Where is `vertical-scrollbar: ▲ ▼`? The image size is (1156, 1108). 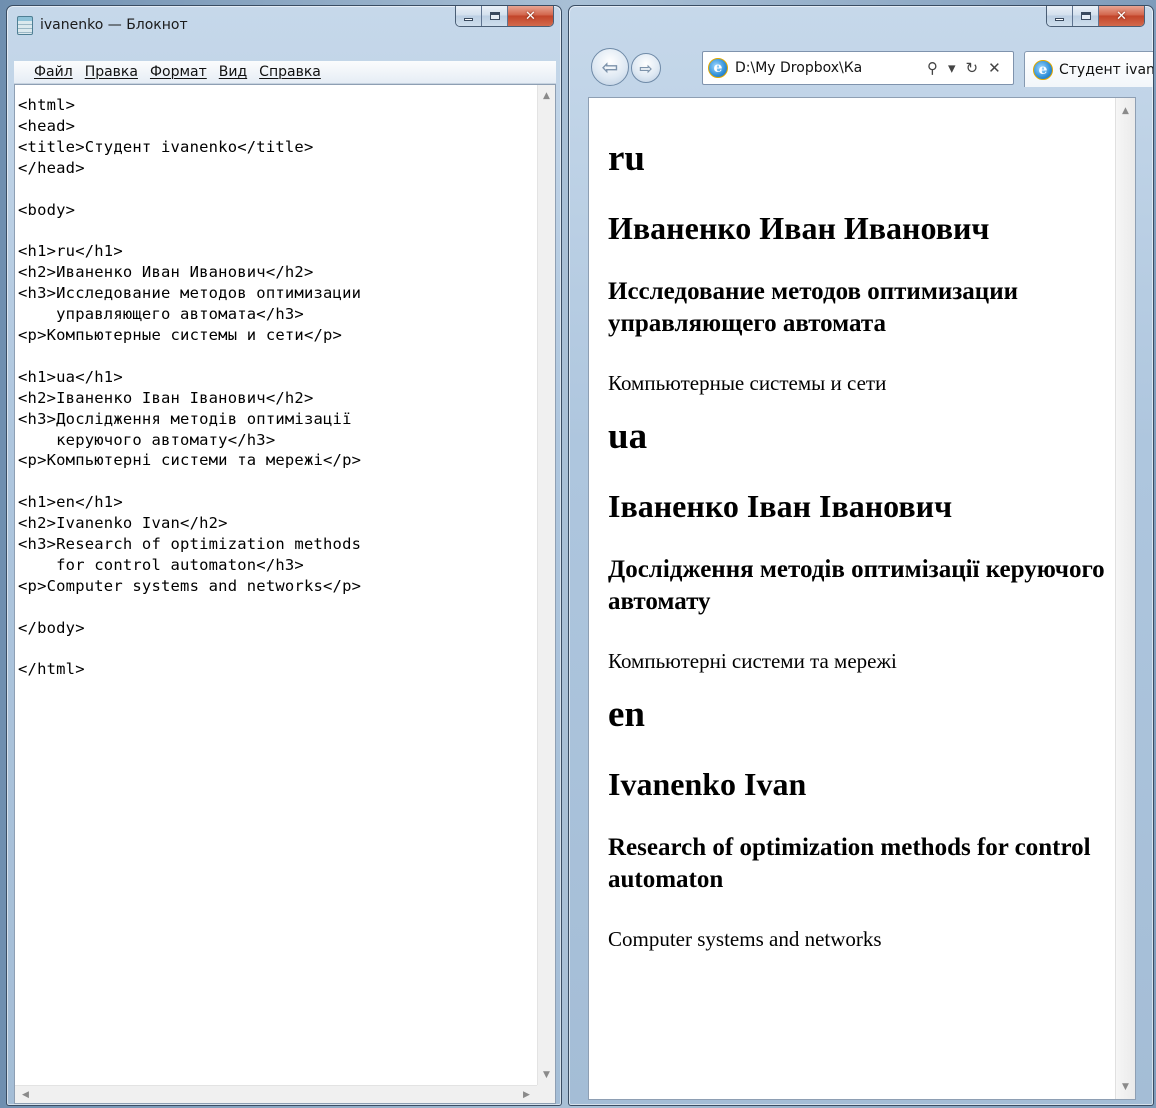 vertical-scrollbar: ▲ ▼ is located at coordinates (546, 585).